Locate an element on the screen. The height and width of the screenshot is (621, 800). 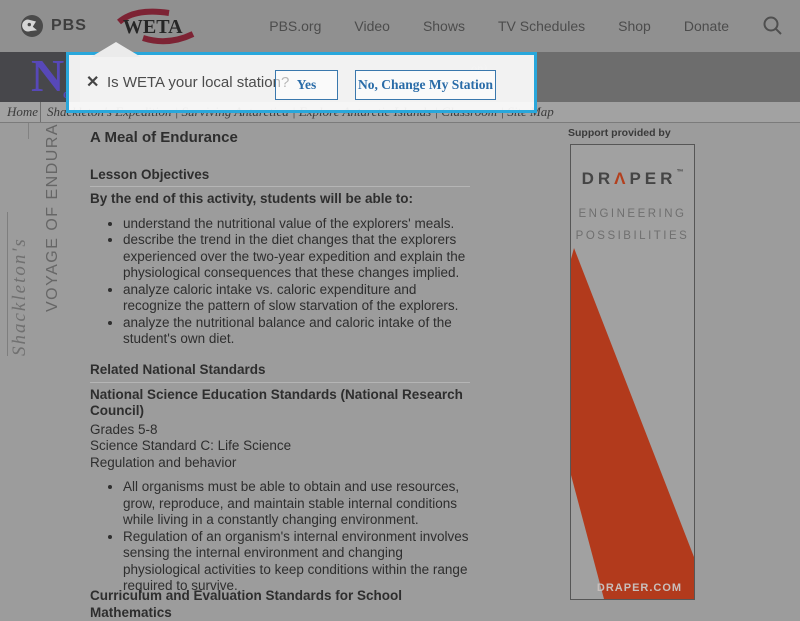
weta-logo: WETA is located at coordinates (156, 26).